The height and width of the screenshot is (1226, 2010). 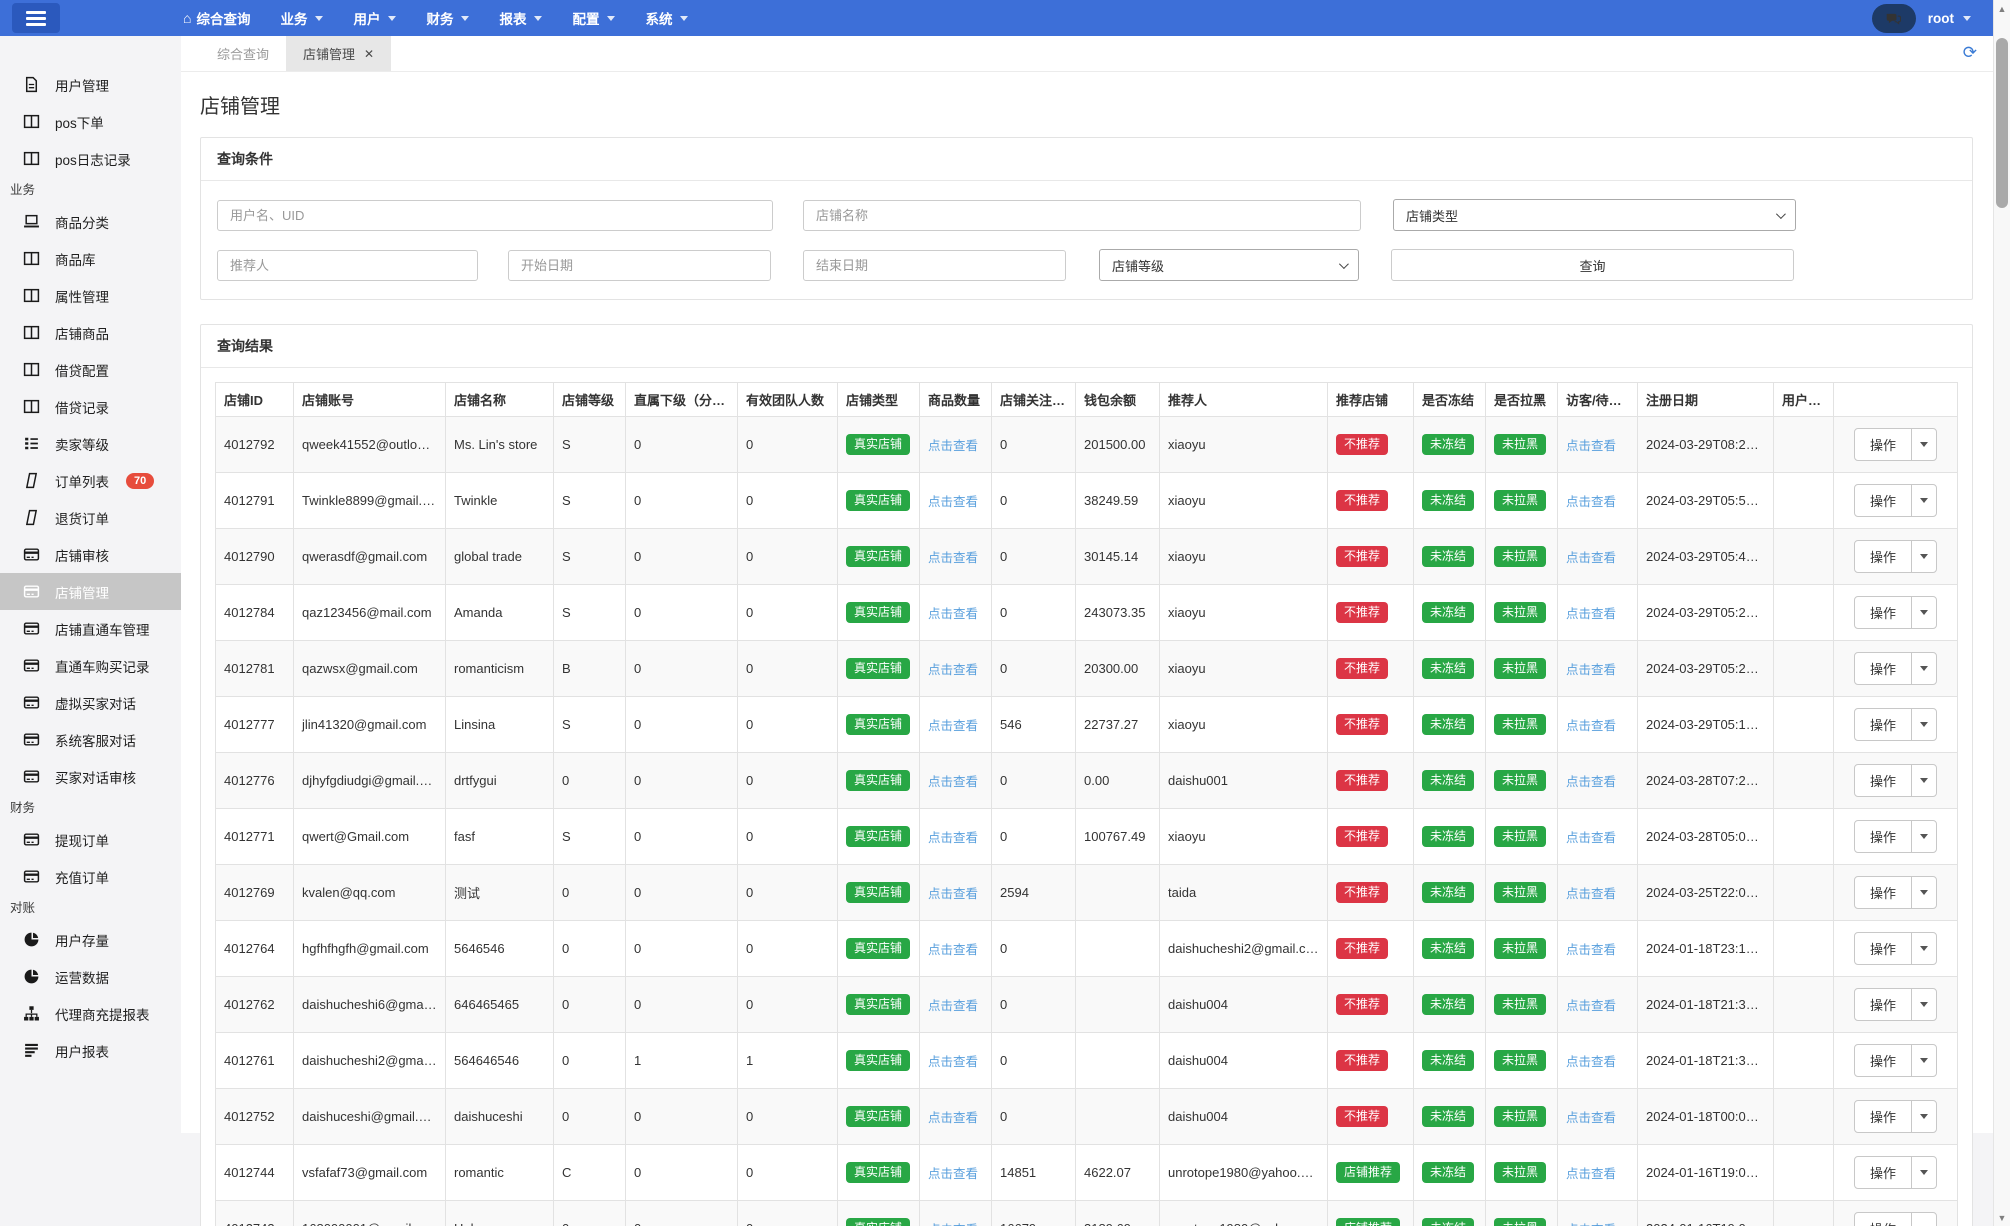 What do you see at coordinates (90, 369) in the screenshot?
I see `sidebar-item-借贷配置: 借贷配置` at bounding box center [90, 369].